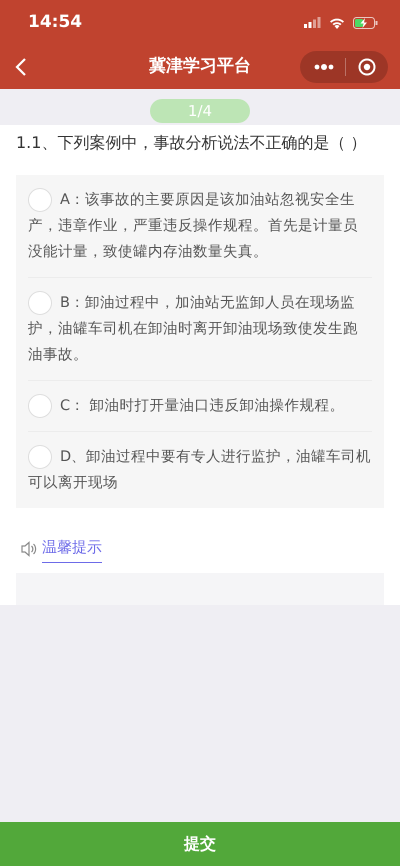  What do you see at coordinates (200, 226) in the screenshot?
I see `option-item: A：该事故的主要原因是该加油站忽视安全生产，违章作业，严重违反操作规程。首先是计量员没能计量，致使罐内存油数量失真。` at bounding box center [200, 226].